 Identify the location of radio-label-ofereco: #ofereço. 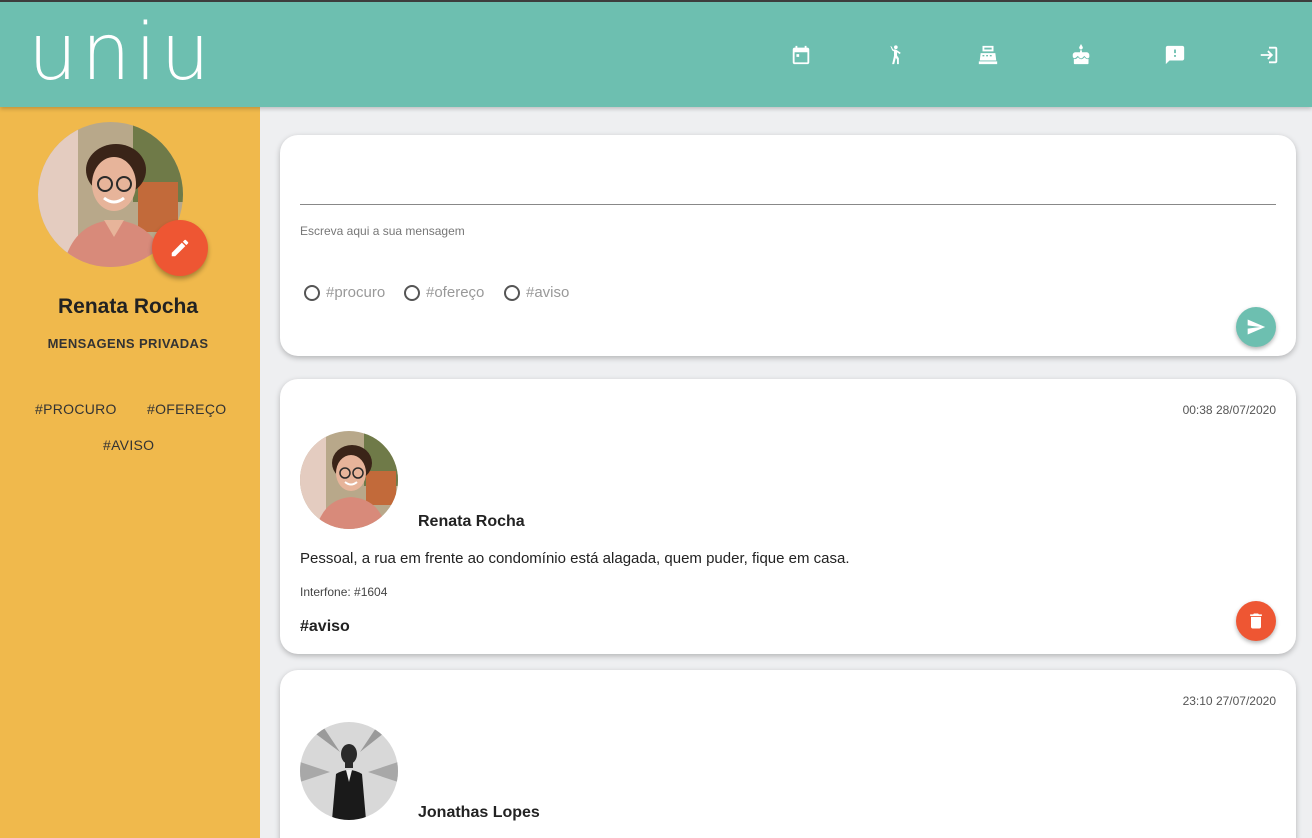
(455, 292).